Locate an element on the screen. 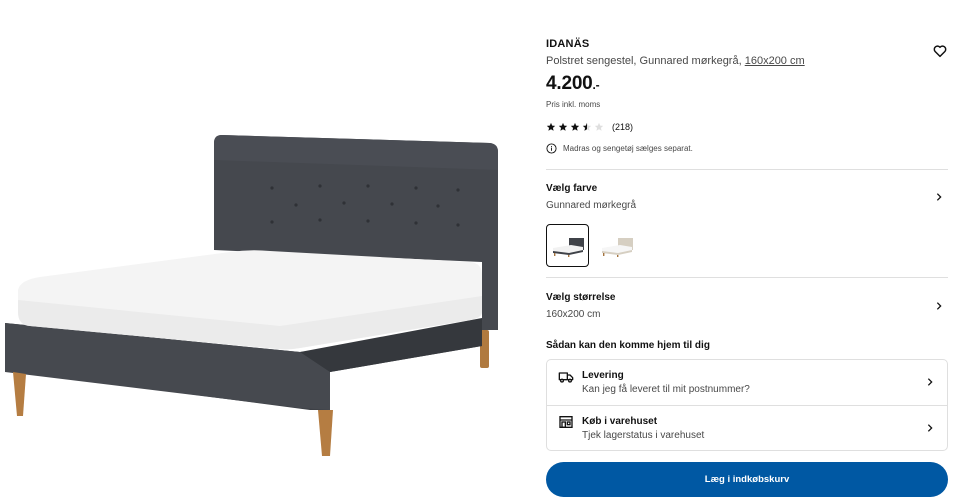 This screenshot has width=960, height=501. price-value: 4.200 is located at coordinates (569, 83).